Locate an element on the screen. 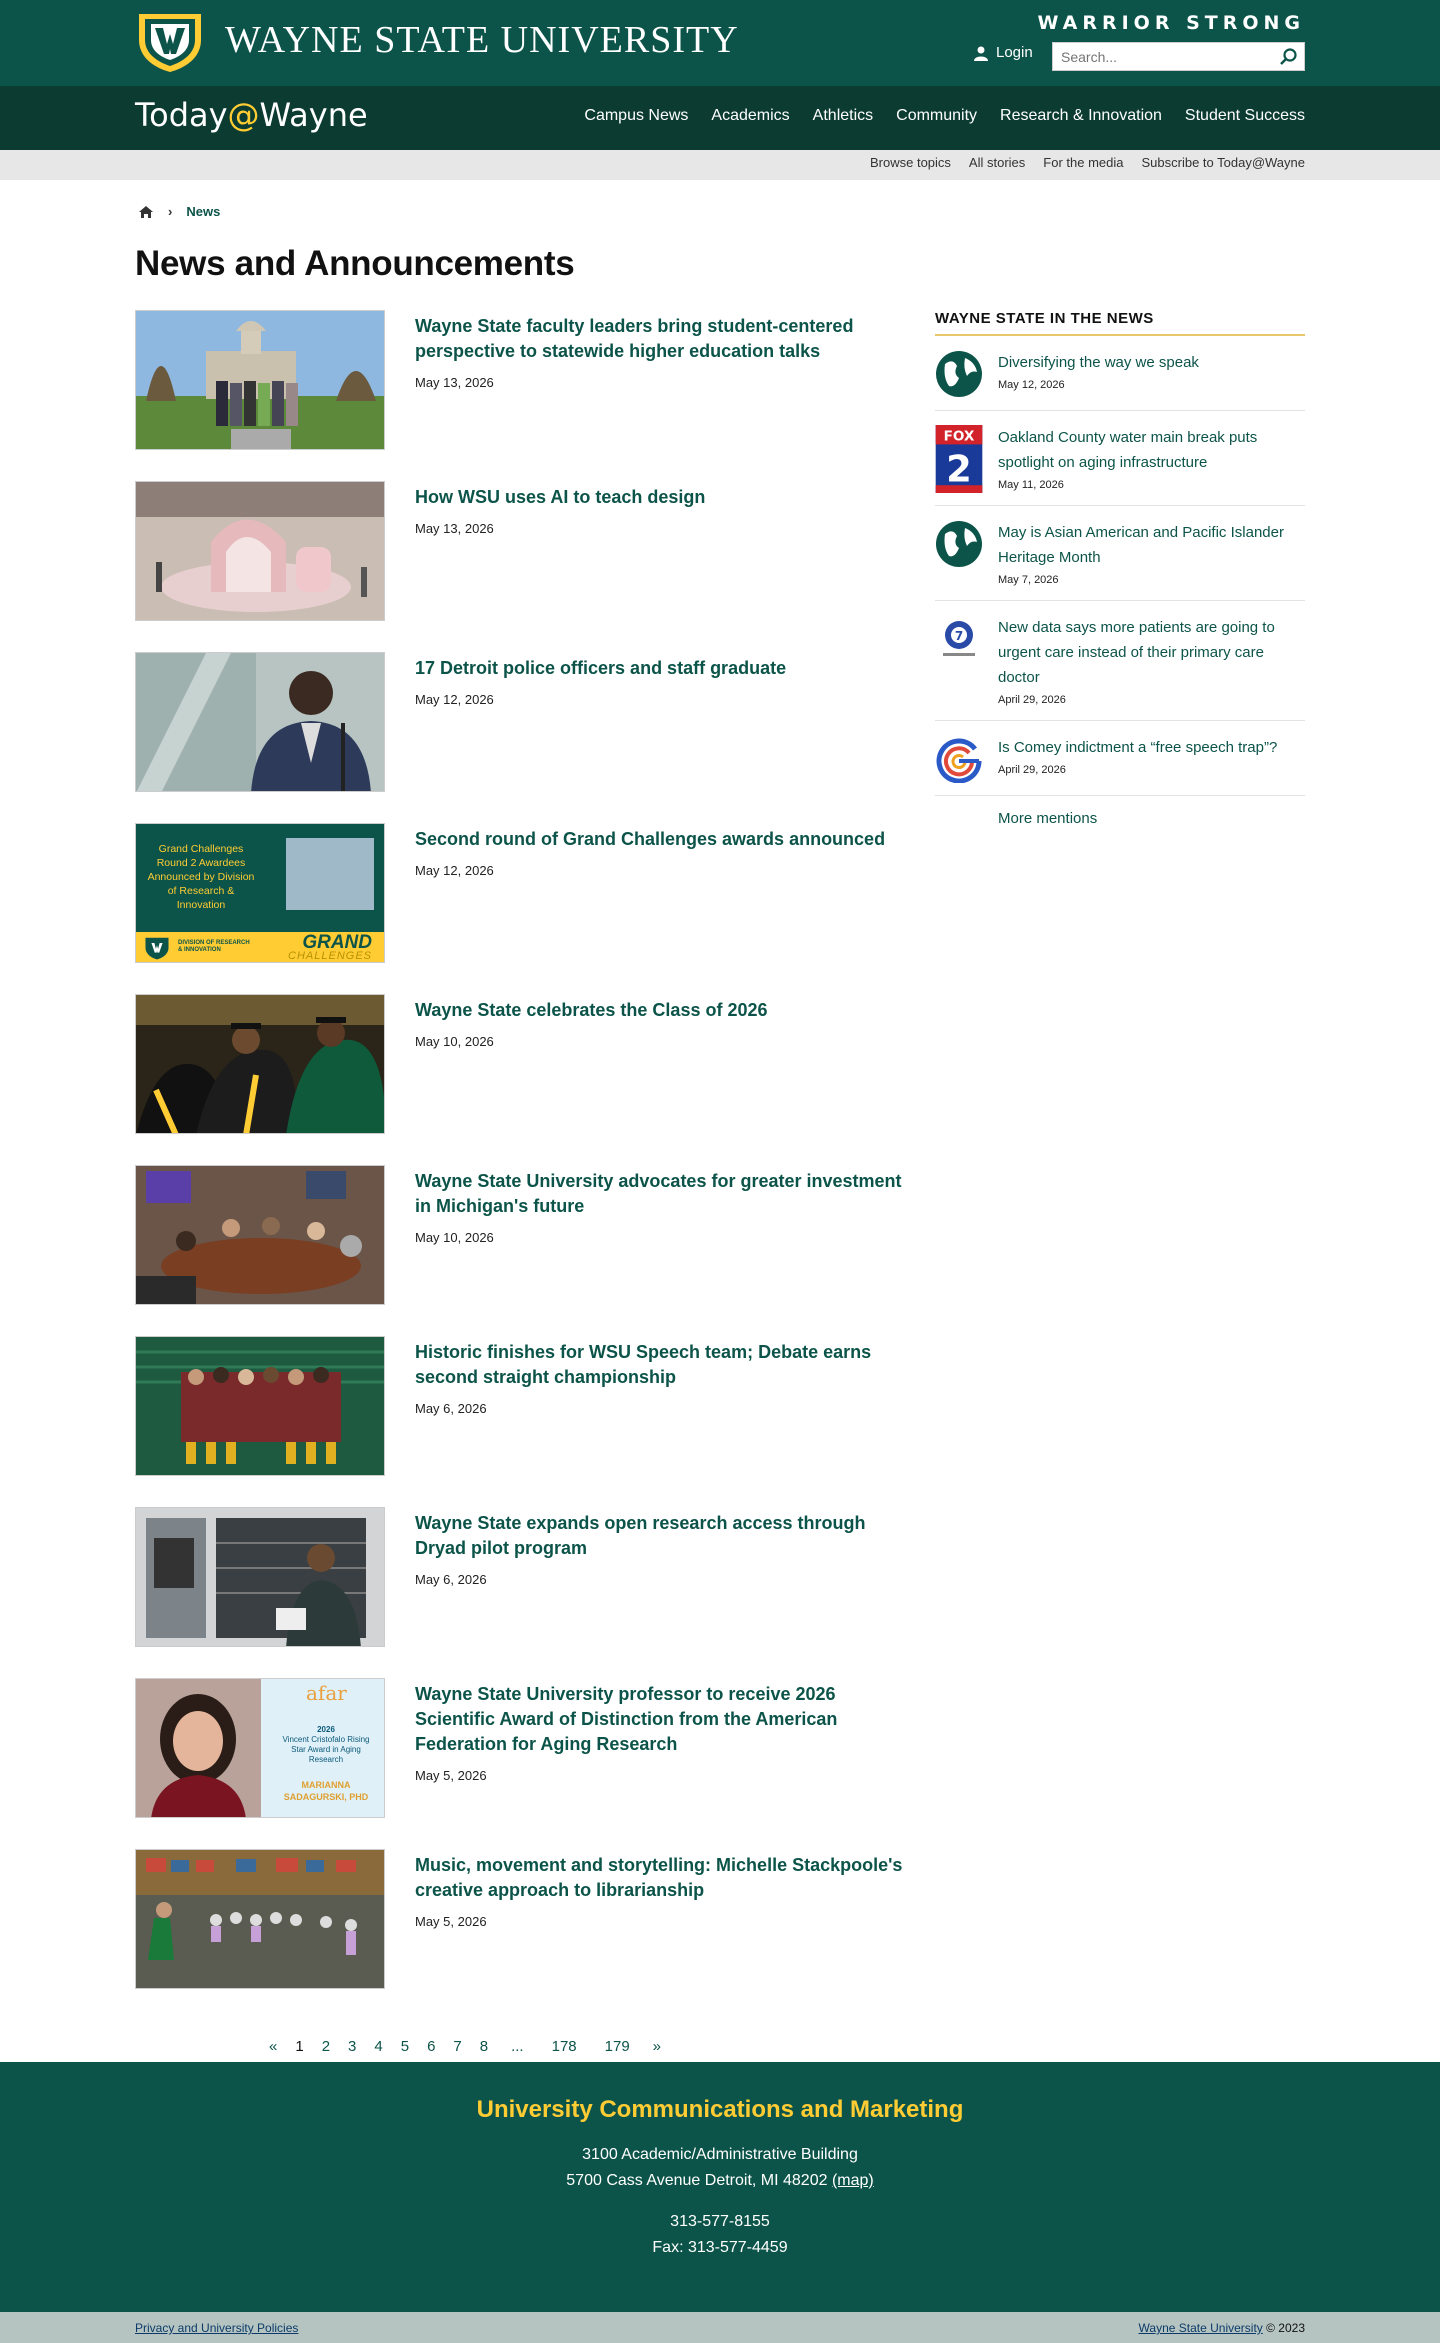  user-icon is located at coordinates (981, 53).